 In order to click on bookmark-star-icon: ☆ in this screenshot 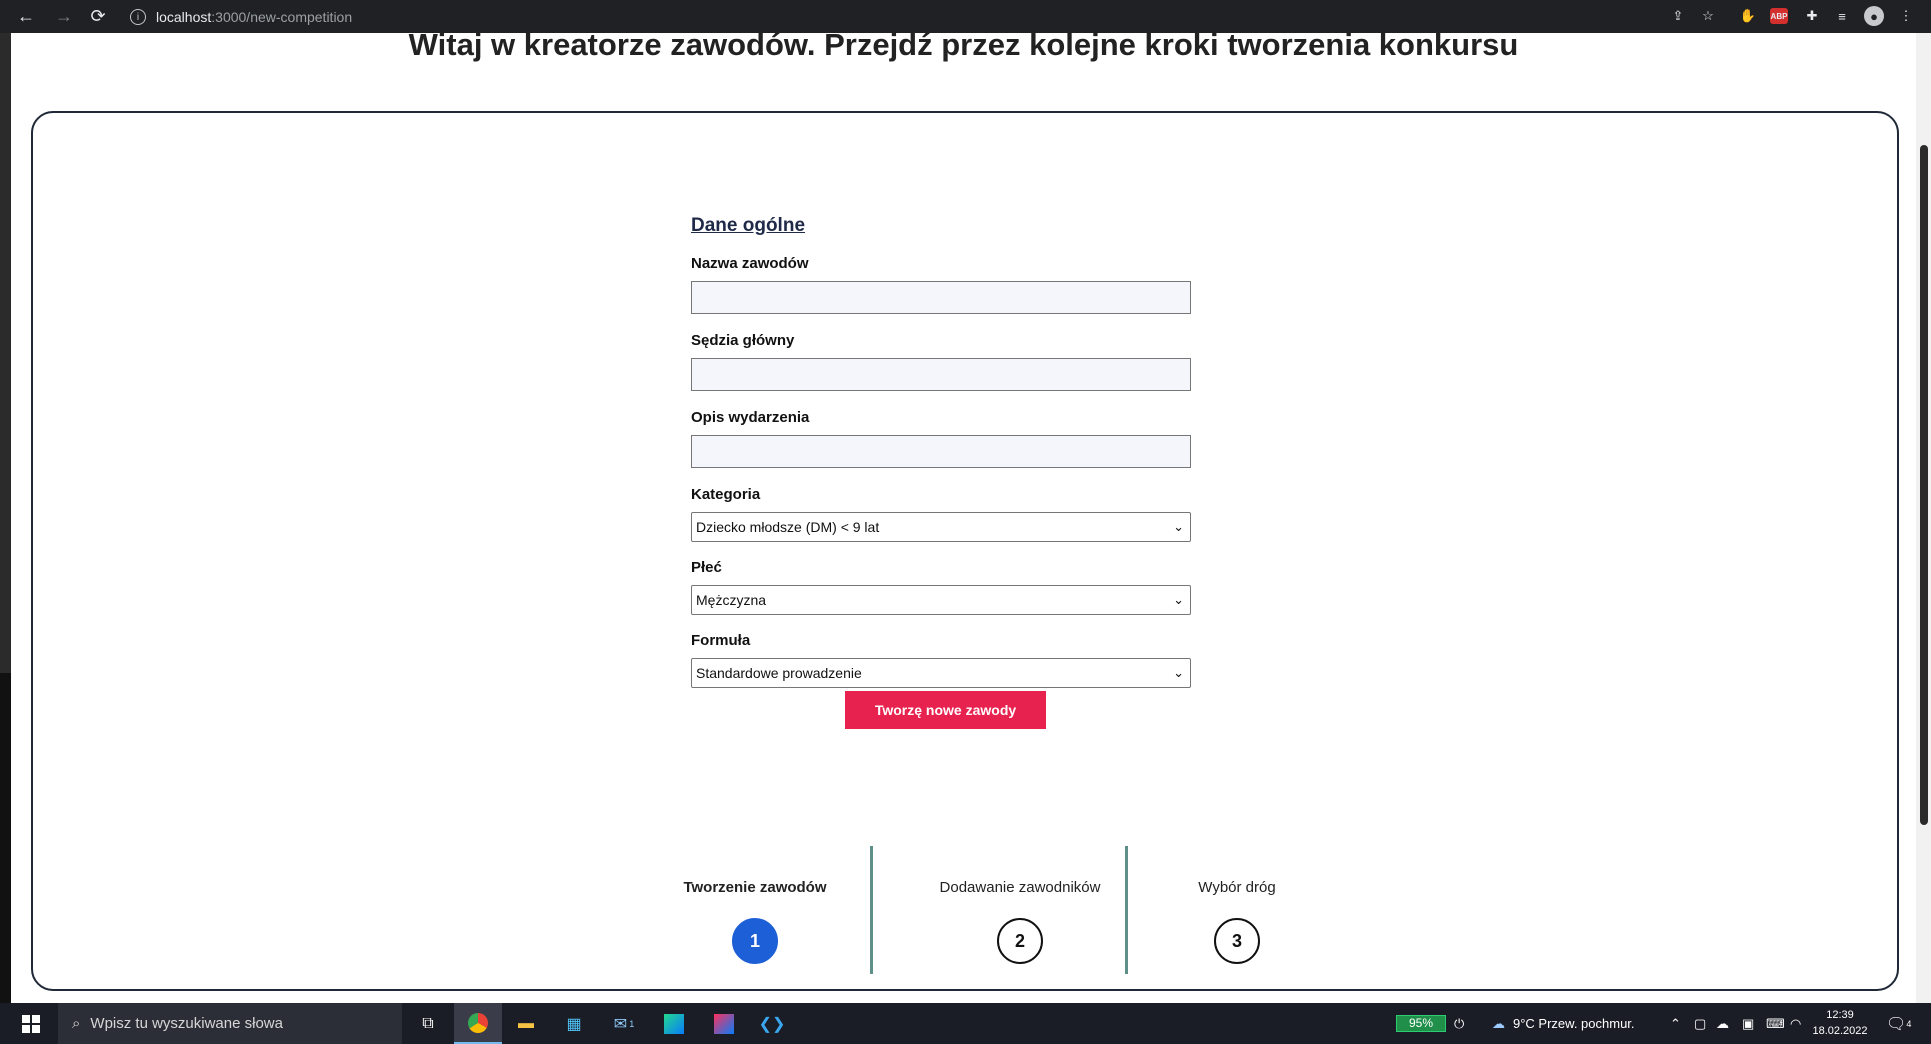, I will do `click(1708, 16)`.